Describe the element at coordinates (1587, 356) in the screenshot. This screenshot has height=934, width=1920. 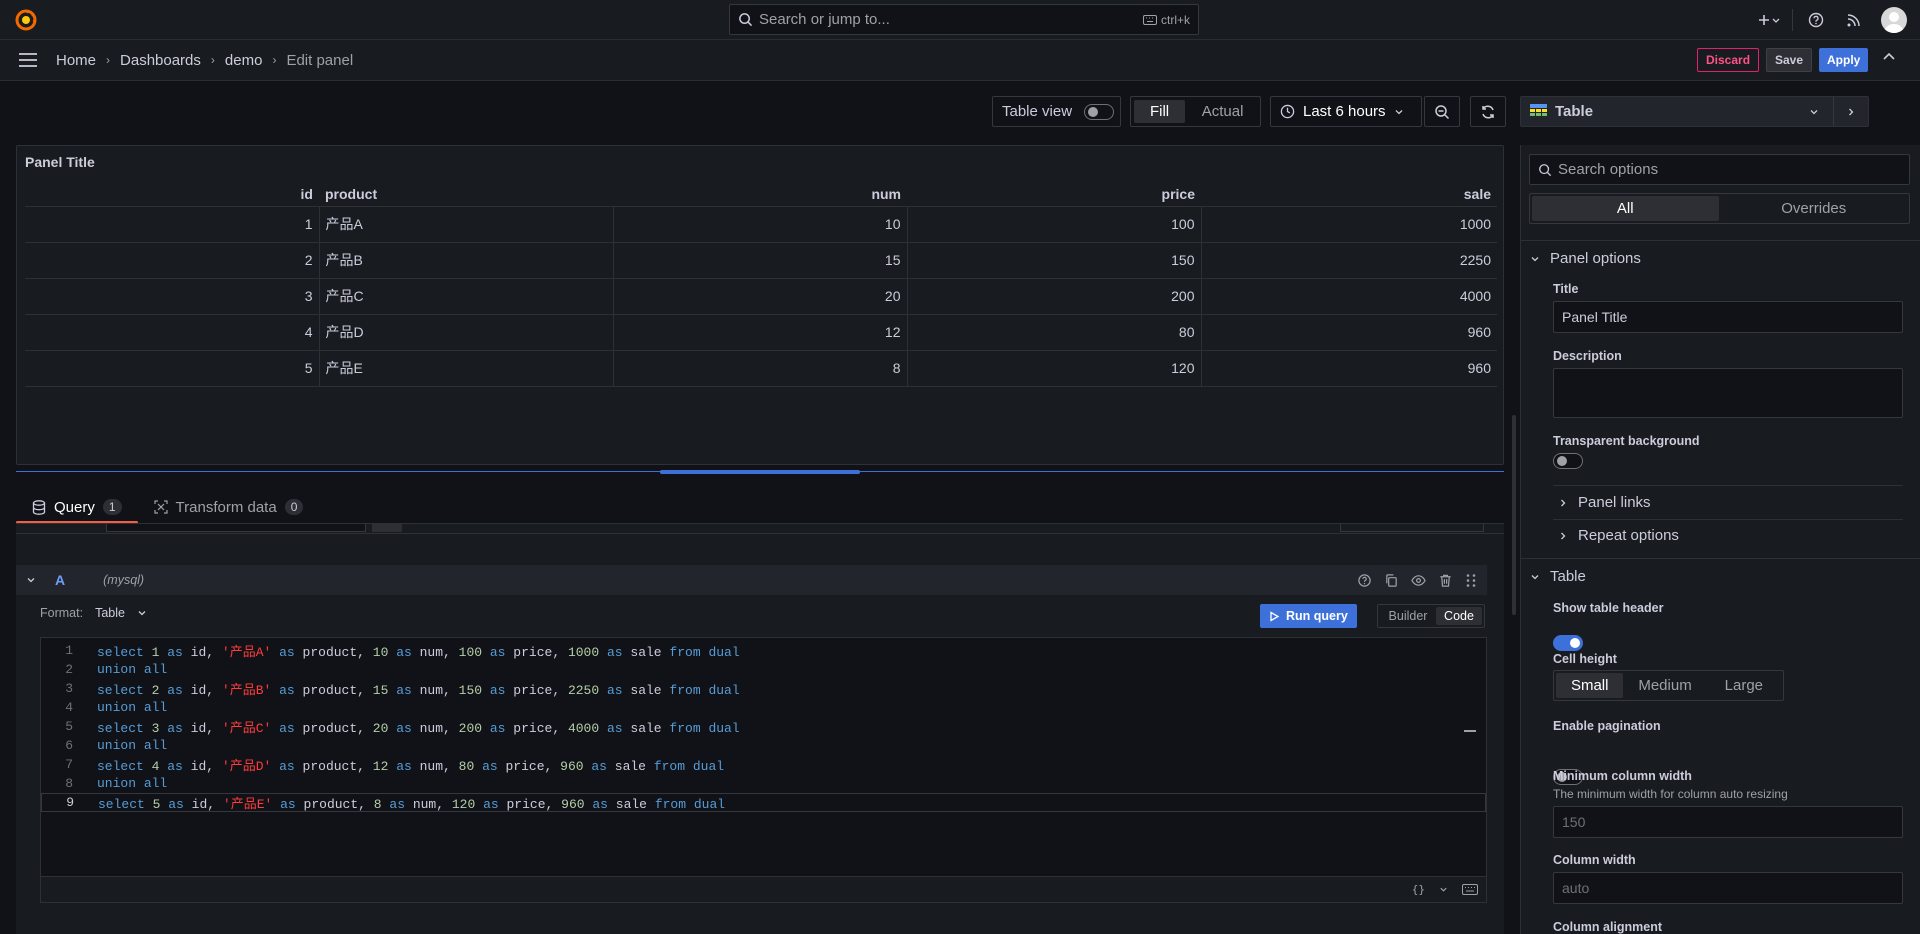
I see `description-label: Description` at that location.